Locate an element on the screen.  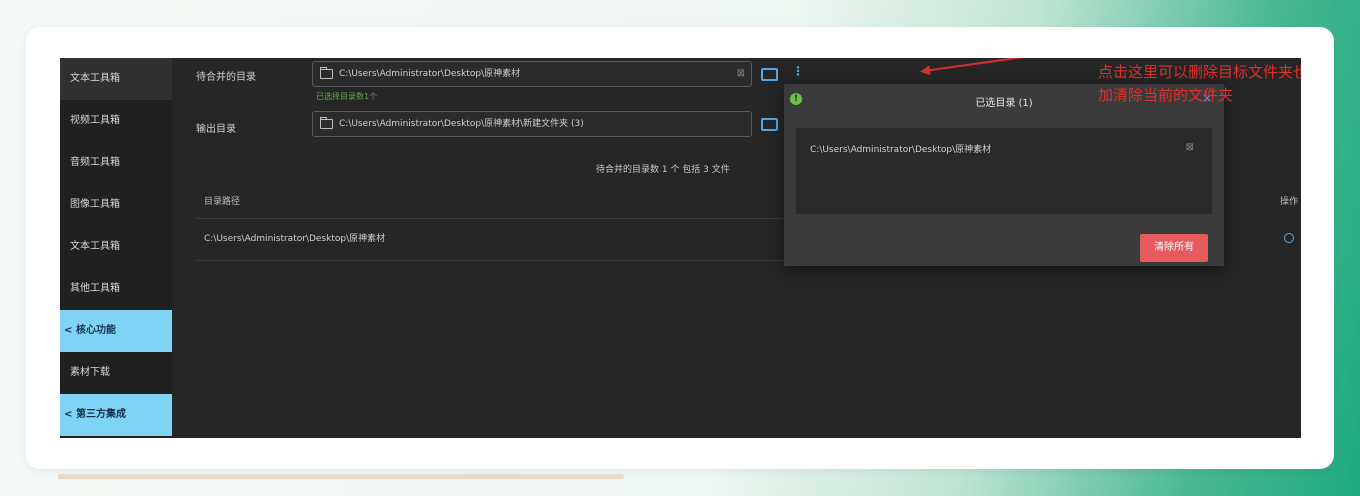
sidebar-group-label: 第三方集成 is located at coordinates (101, 414).